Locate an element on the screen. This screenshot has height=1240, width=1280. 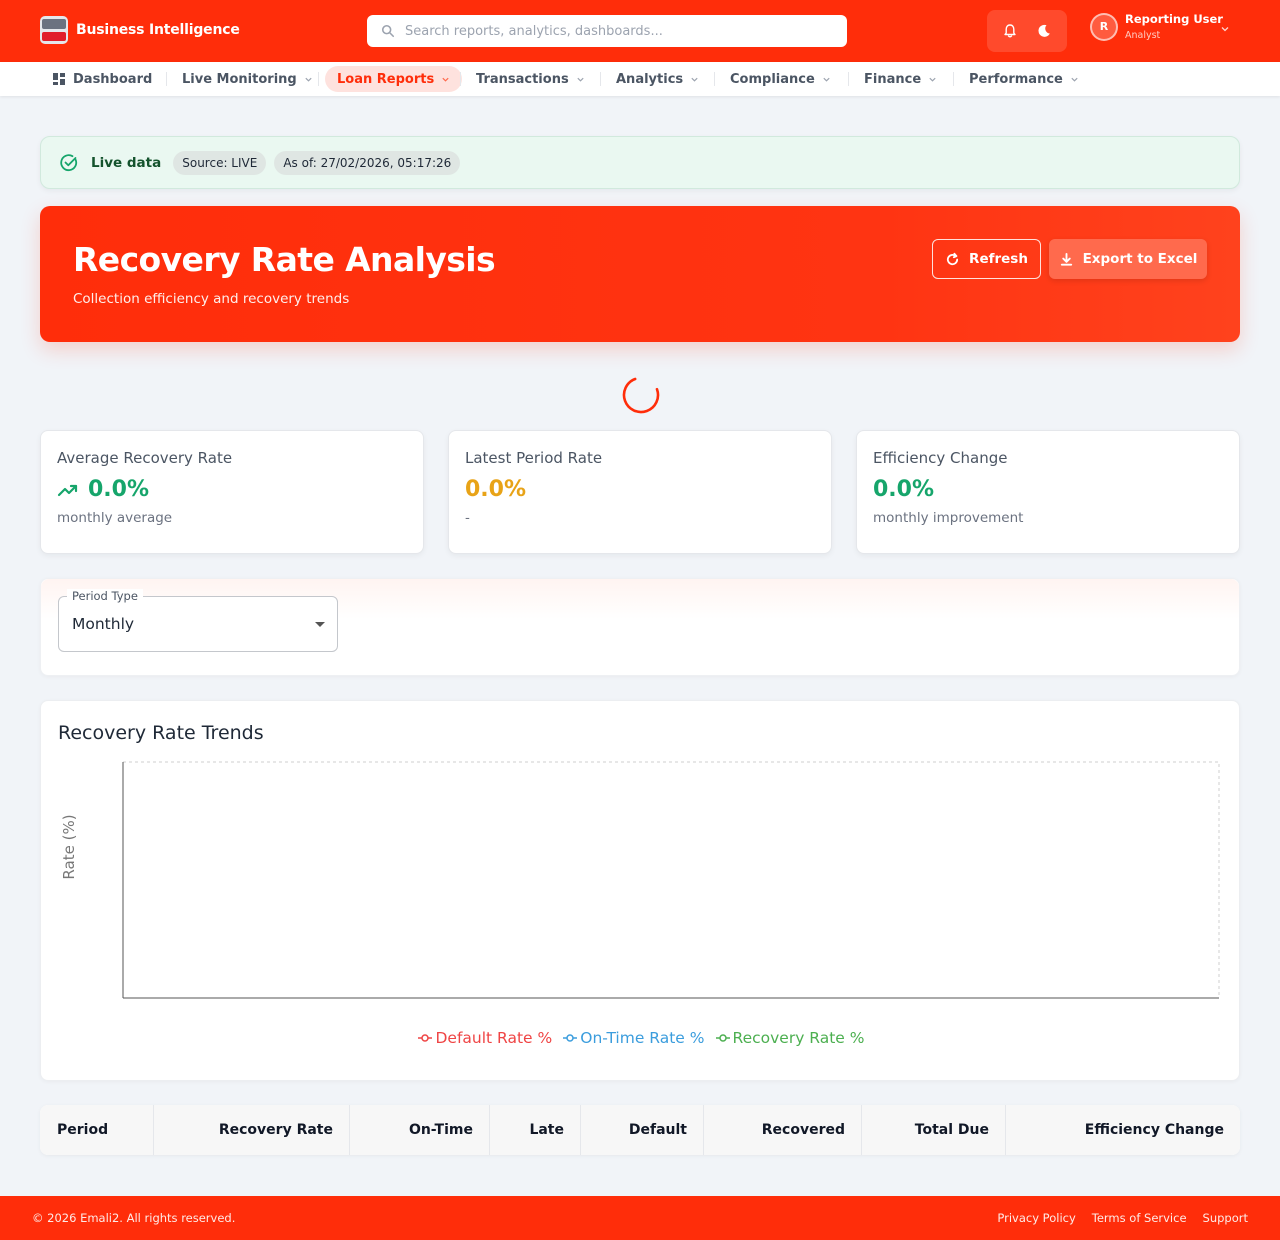
user-name: Reporting User is located at coordinates (1174, 19).